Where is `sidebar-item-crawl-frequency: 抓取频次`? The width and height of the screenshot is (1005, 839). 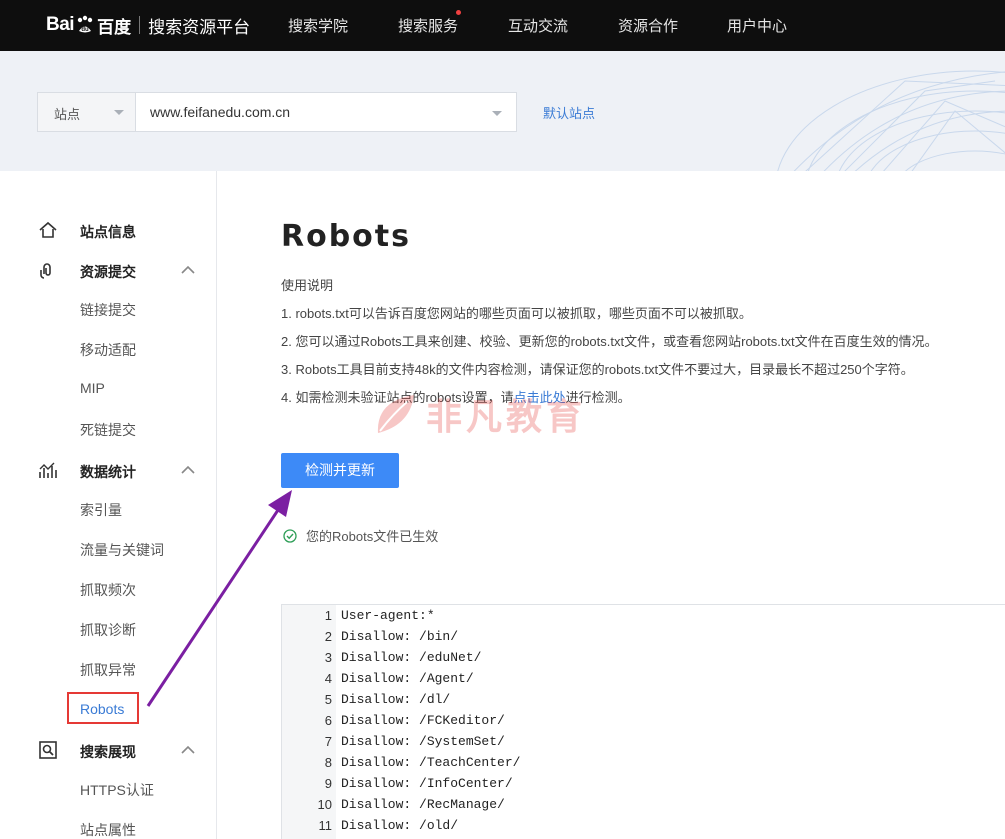 sidebar-item-crawl-frequency: 抓取频次 is located at coordinates (108, 590).